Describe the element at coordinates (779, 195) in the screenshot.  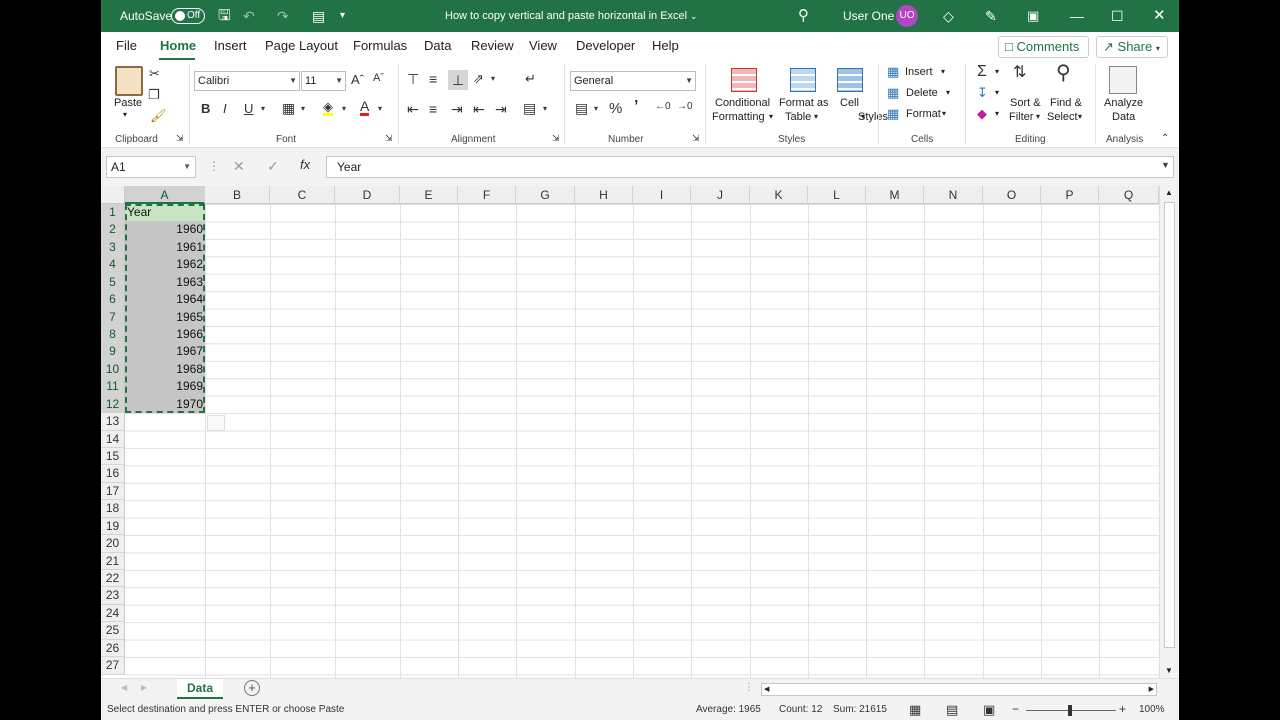
I see `column-header-k: K` at that location.